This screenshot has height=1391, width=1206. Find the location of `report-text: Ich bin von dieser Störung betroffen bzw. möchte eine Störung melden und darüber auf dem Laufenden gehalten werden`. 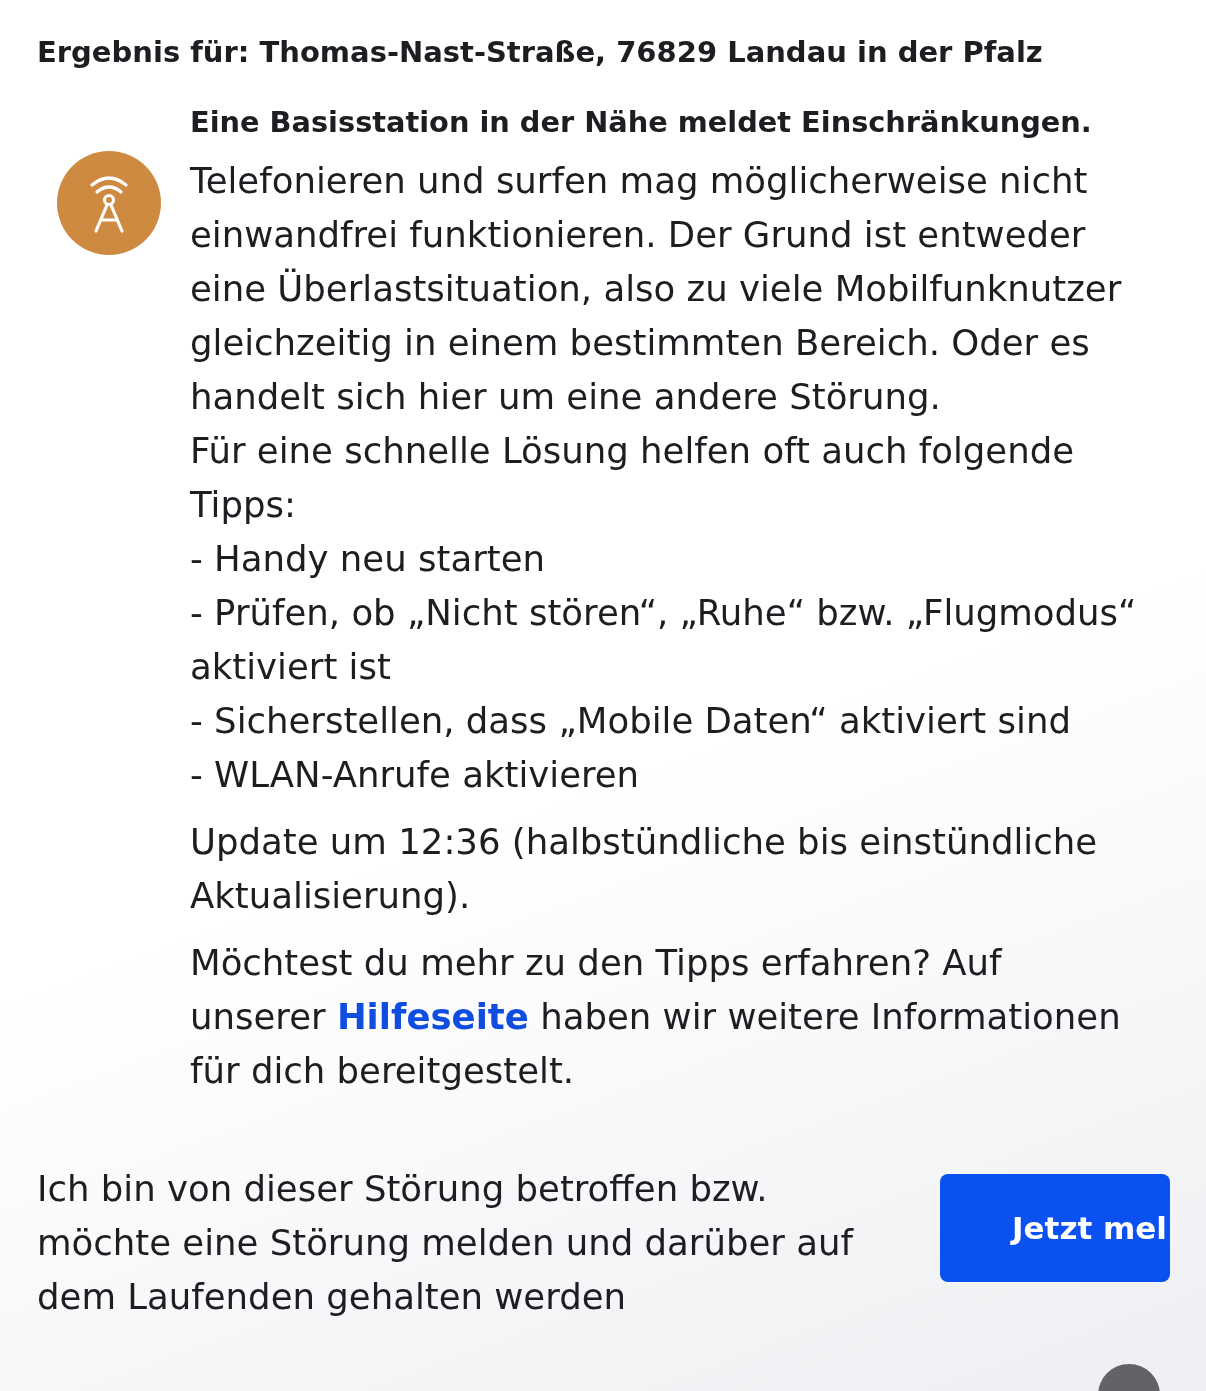

report-text: Ich bin von dieser Störung betroffen bzw. möchte eine Störung melden und darüber auf dem Laufenden gehalten werden is located at coordinates (446, 1243).